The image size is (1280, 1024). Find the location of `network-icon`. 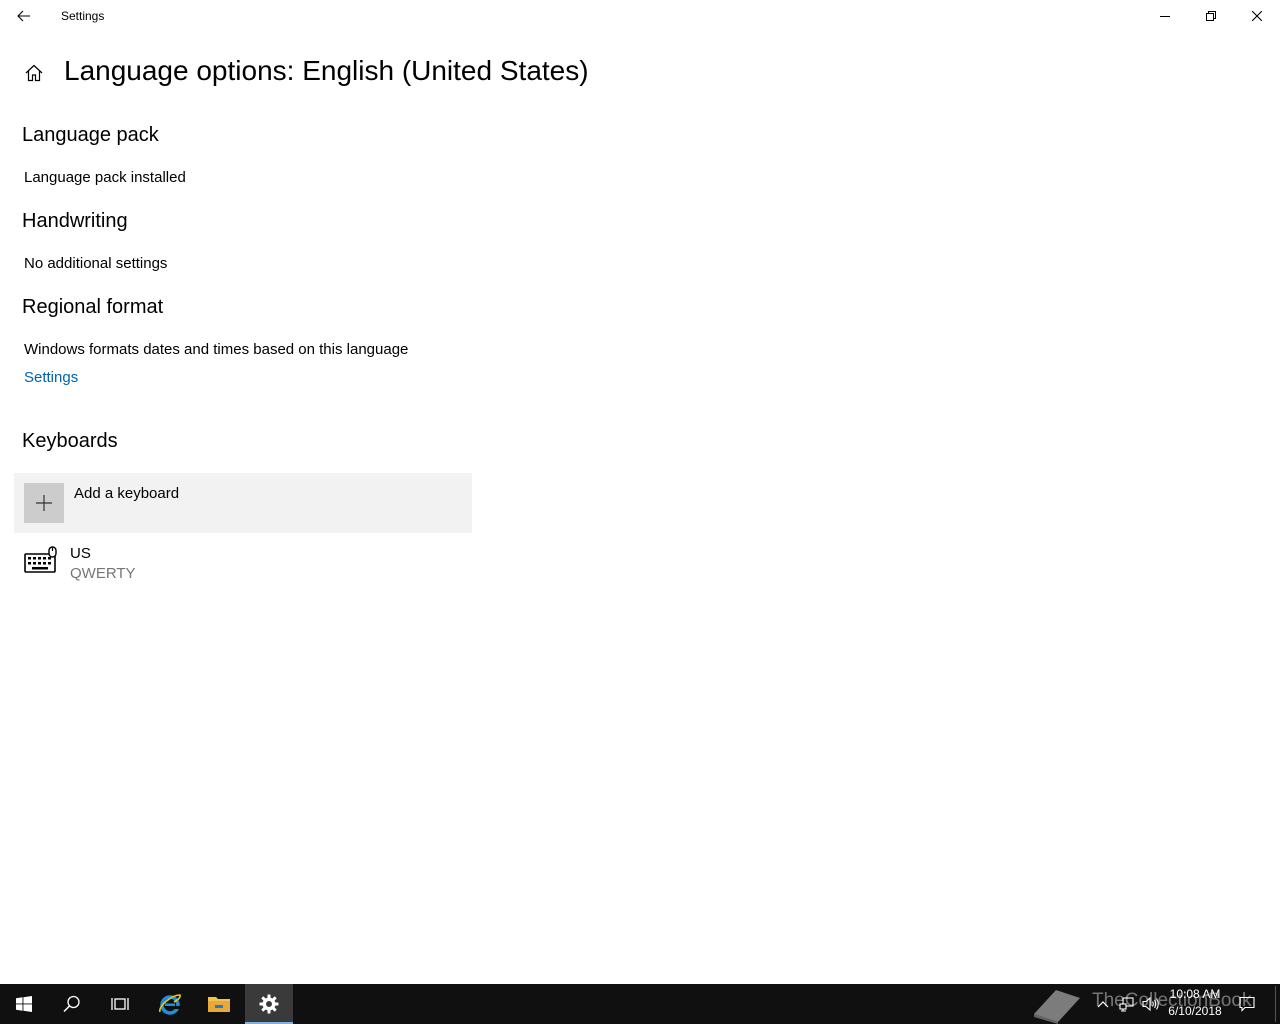

network-icon is located at coordinates (1126, 1004).